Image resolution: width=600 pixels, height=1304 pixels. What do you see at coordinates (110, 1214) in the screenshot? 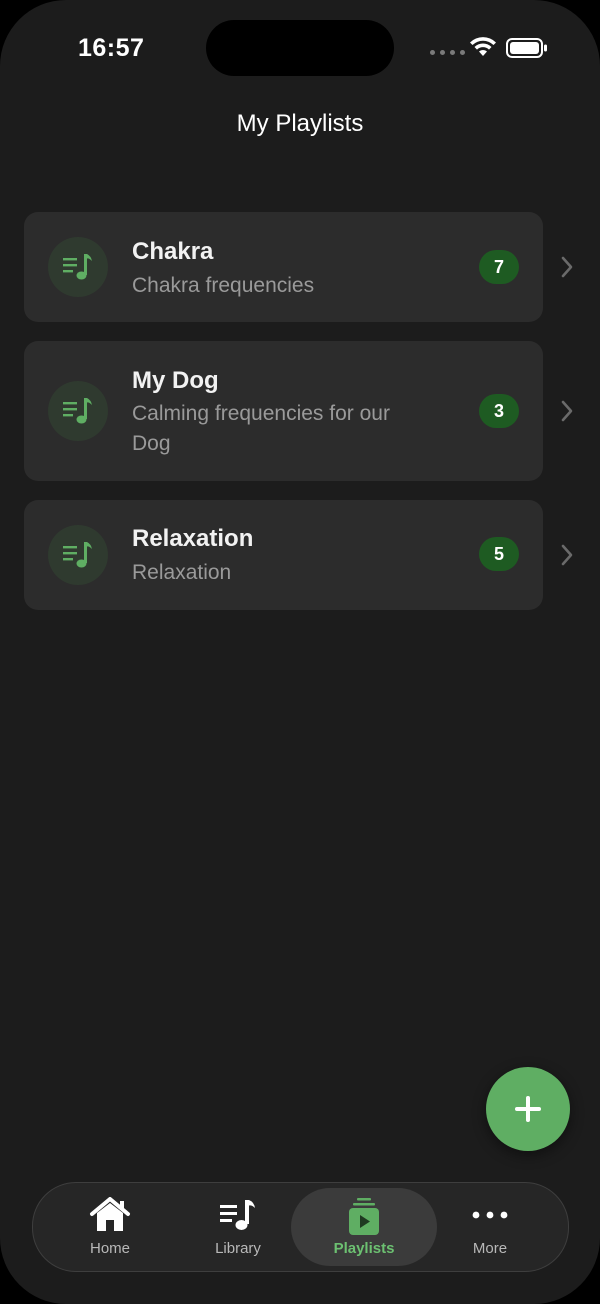
I see `home-icon` at bounding box center [110, 1214].